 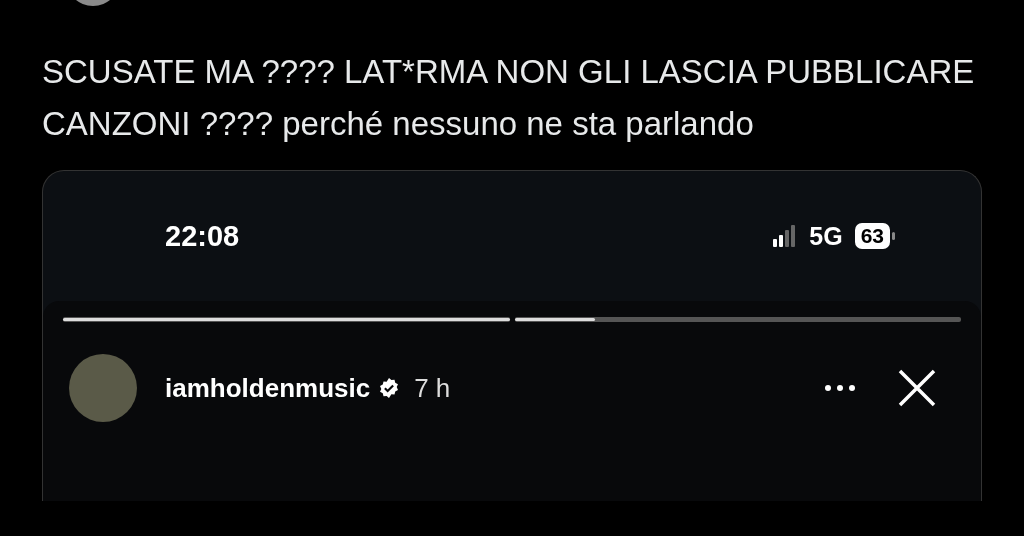 What do you see at coordinates (785, 236) in the screenshot?
I see `signal-icon` at bounding box center [785, 236].